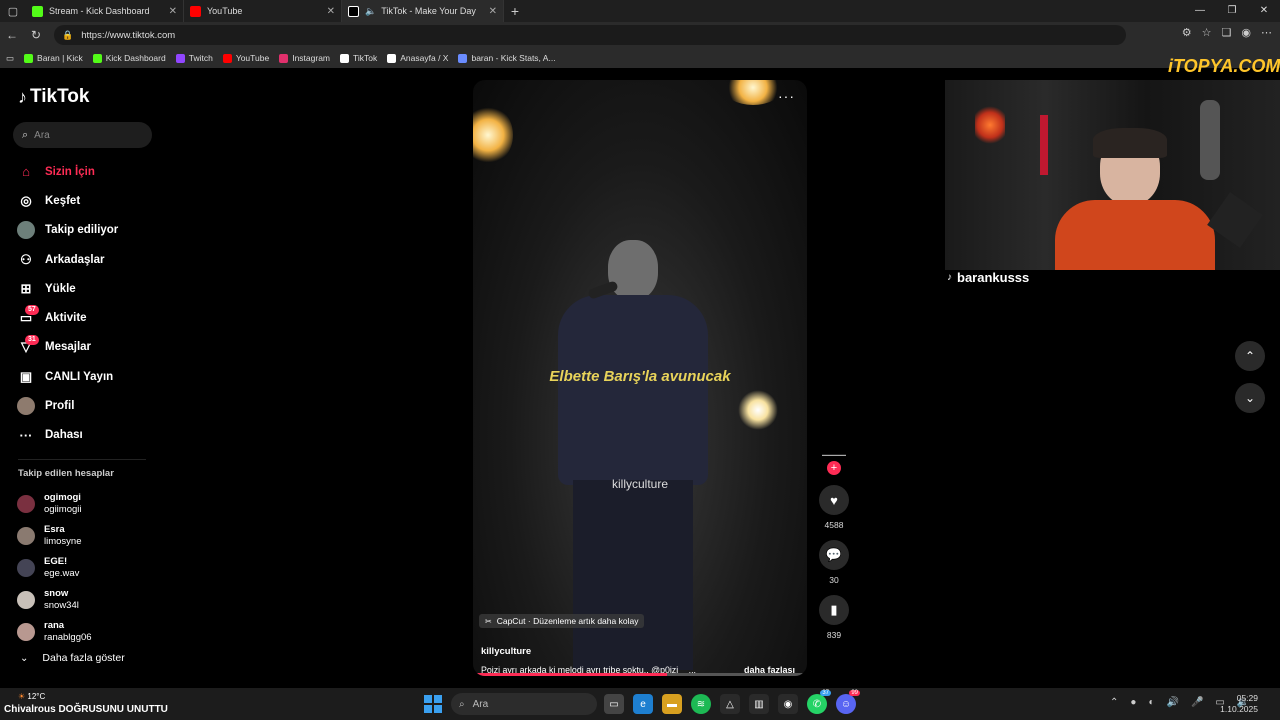  What do you see at coordinates (1227, 32) in the screenshot?
I see `collections-icon: ❏` at bounding box center [1227, 32].